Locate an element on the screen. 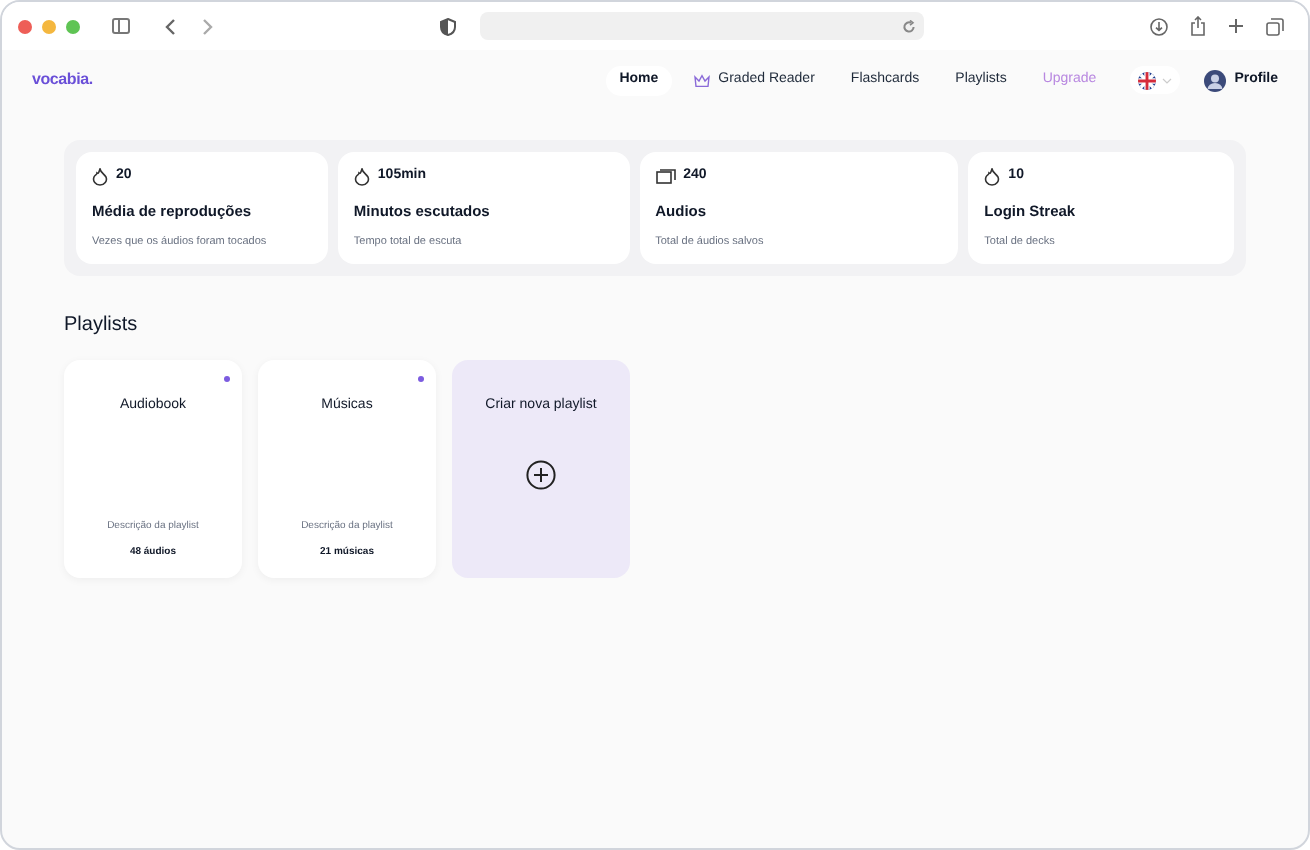  plus-icon is located at coordinates (1236, 26).